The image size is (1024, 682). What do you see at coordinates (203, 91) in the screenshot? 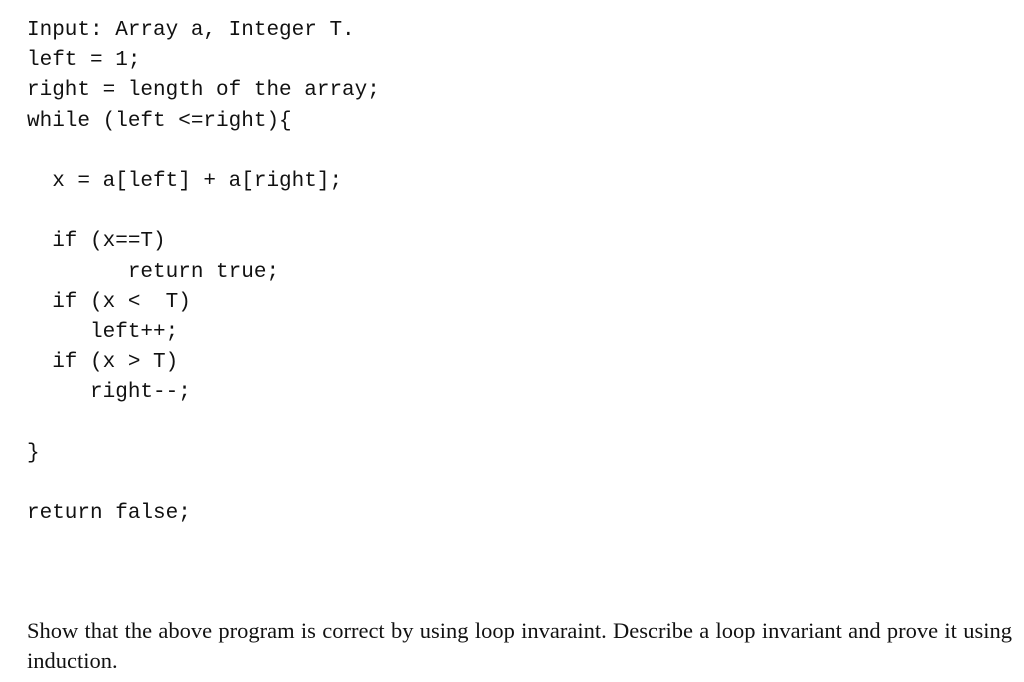
I see `code-line-right-init: right = length of the array;` at bounding box center [203, 91].